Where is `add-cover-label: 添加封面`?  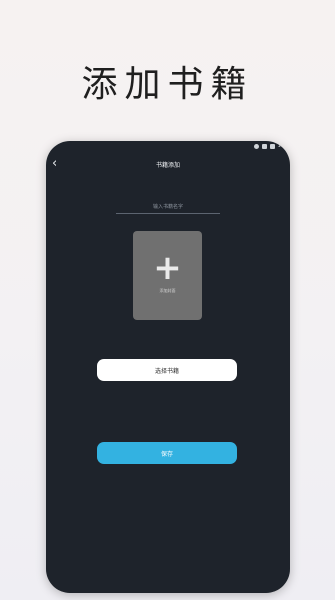 add-cover-label: 添加封面 is located at coordinates (167, 290).